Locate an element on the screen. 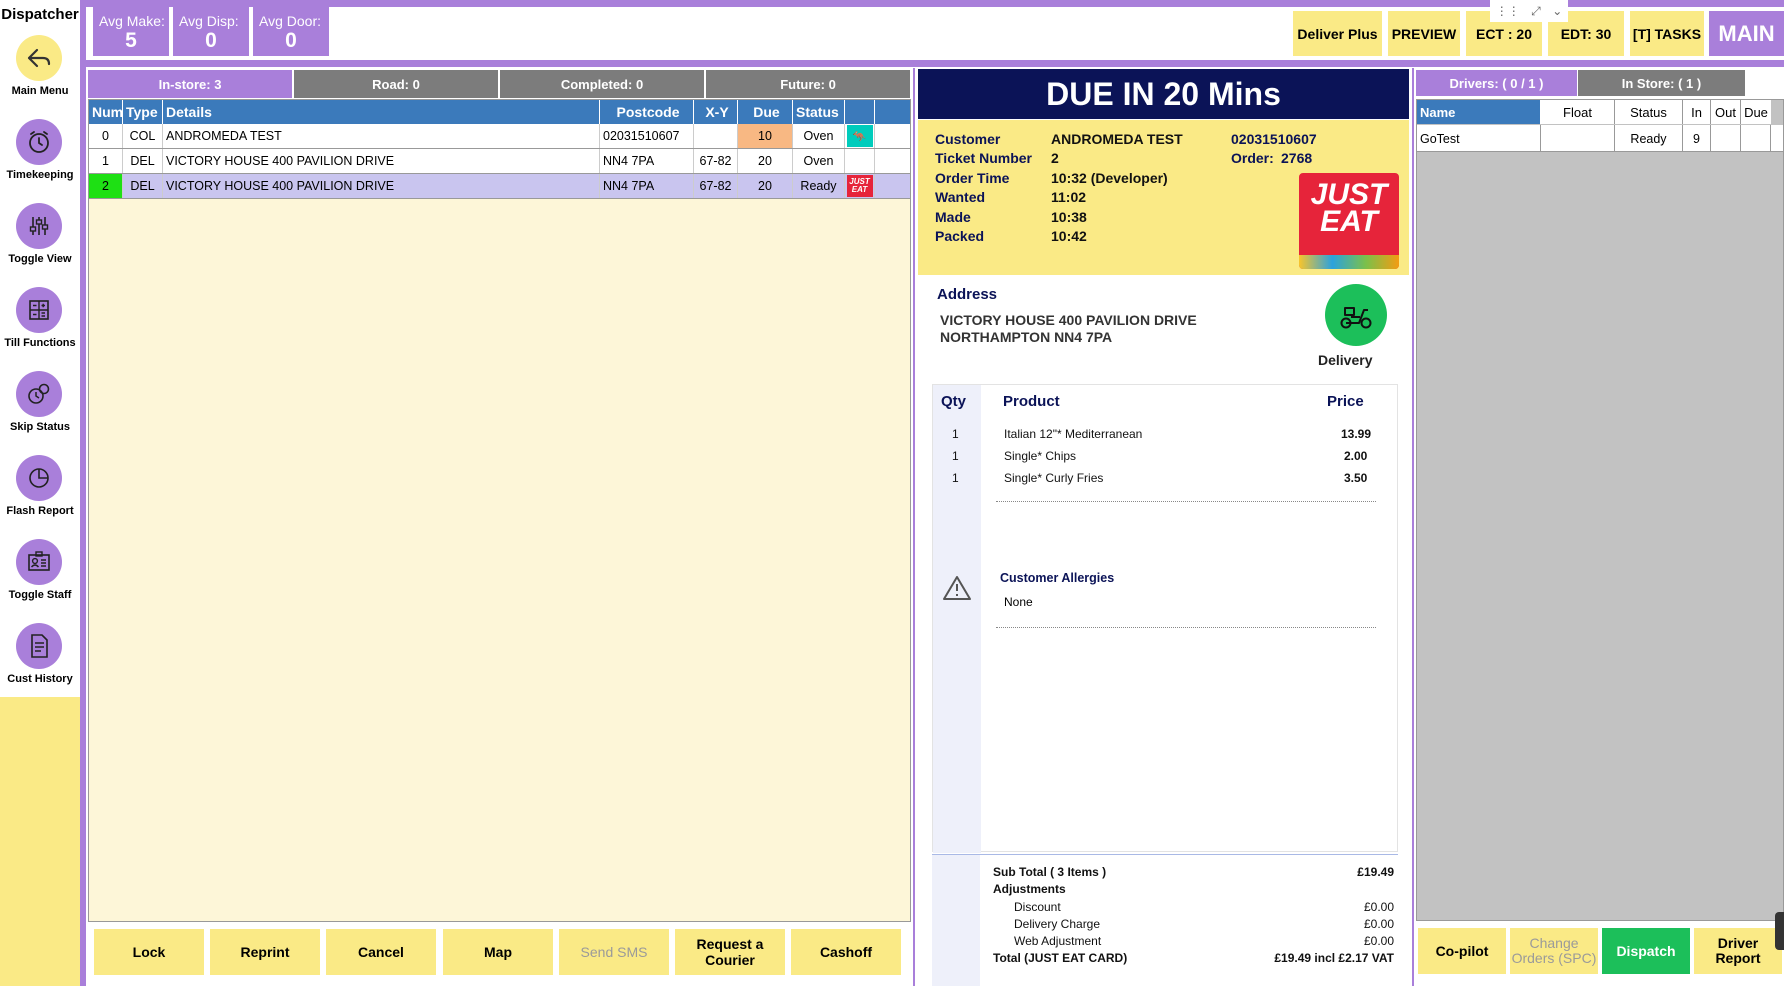  sidebar-divider is located at coordinates (83, 493).